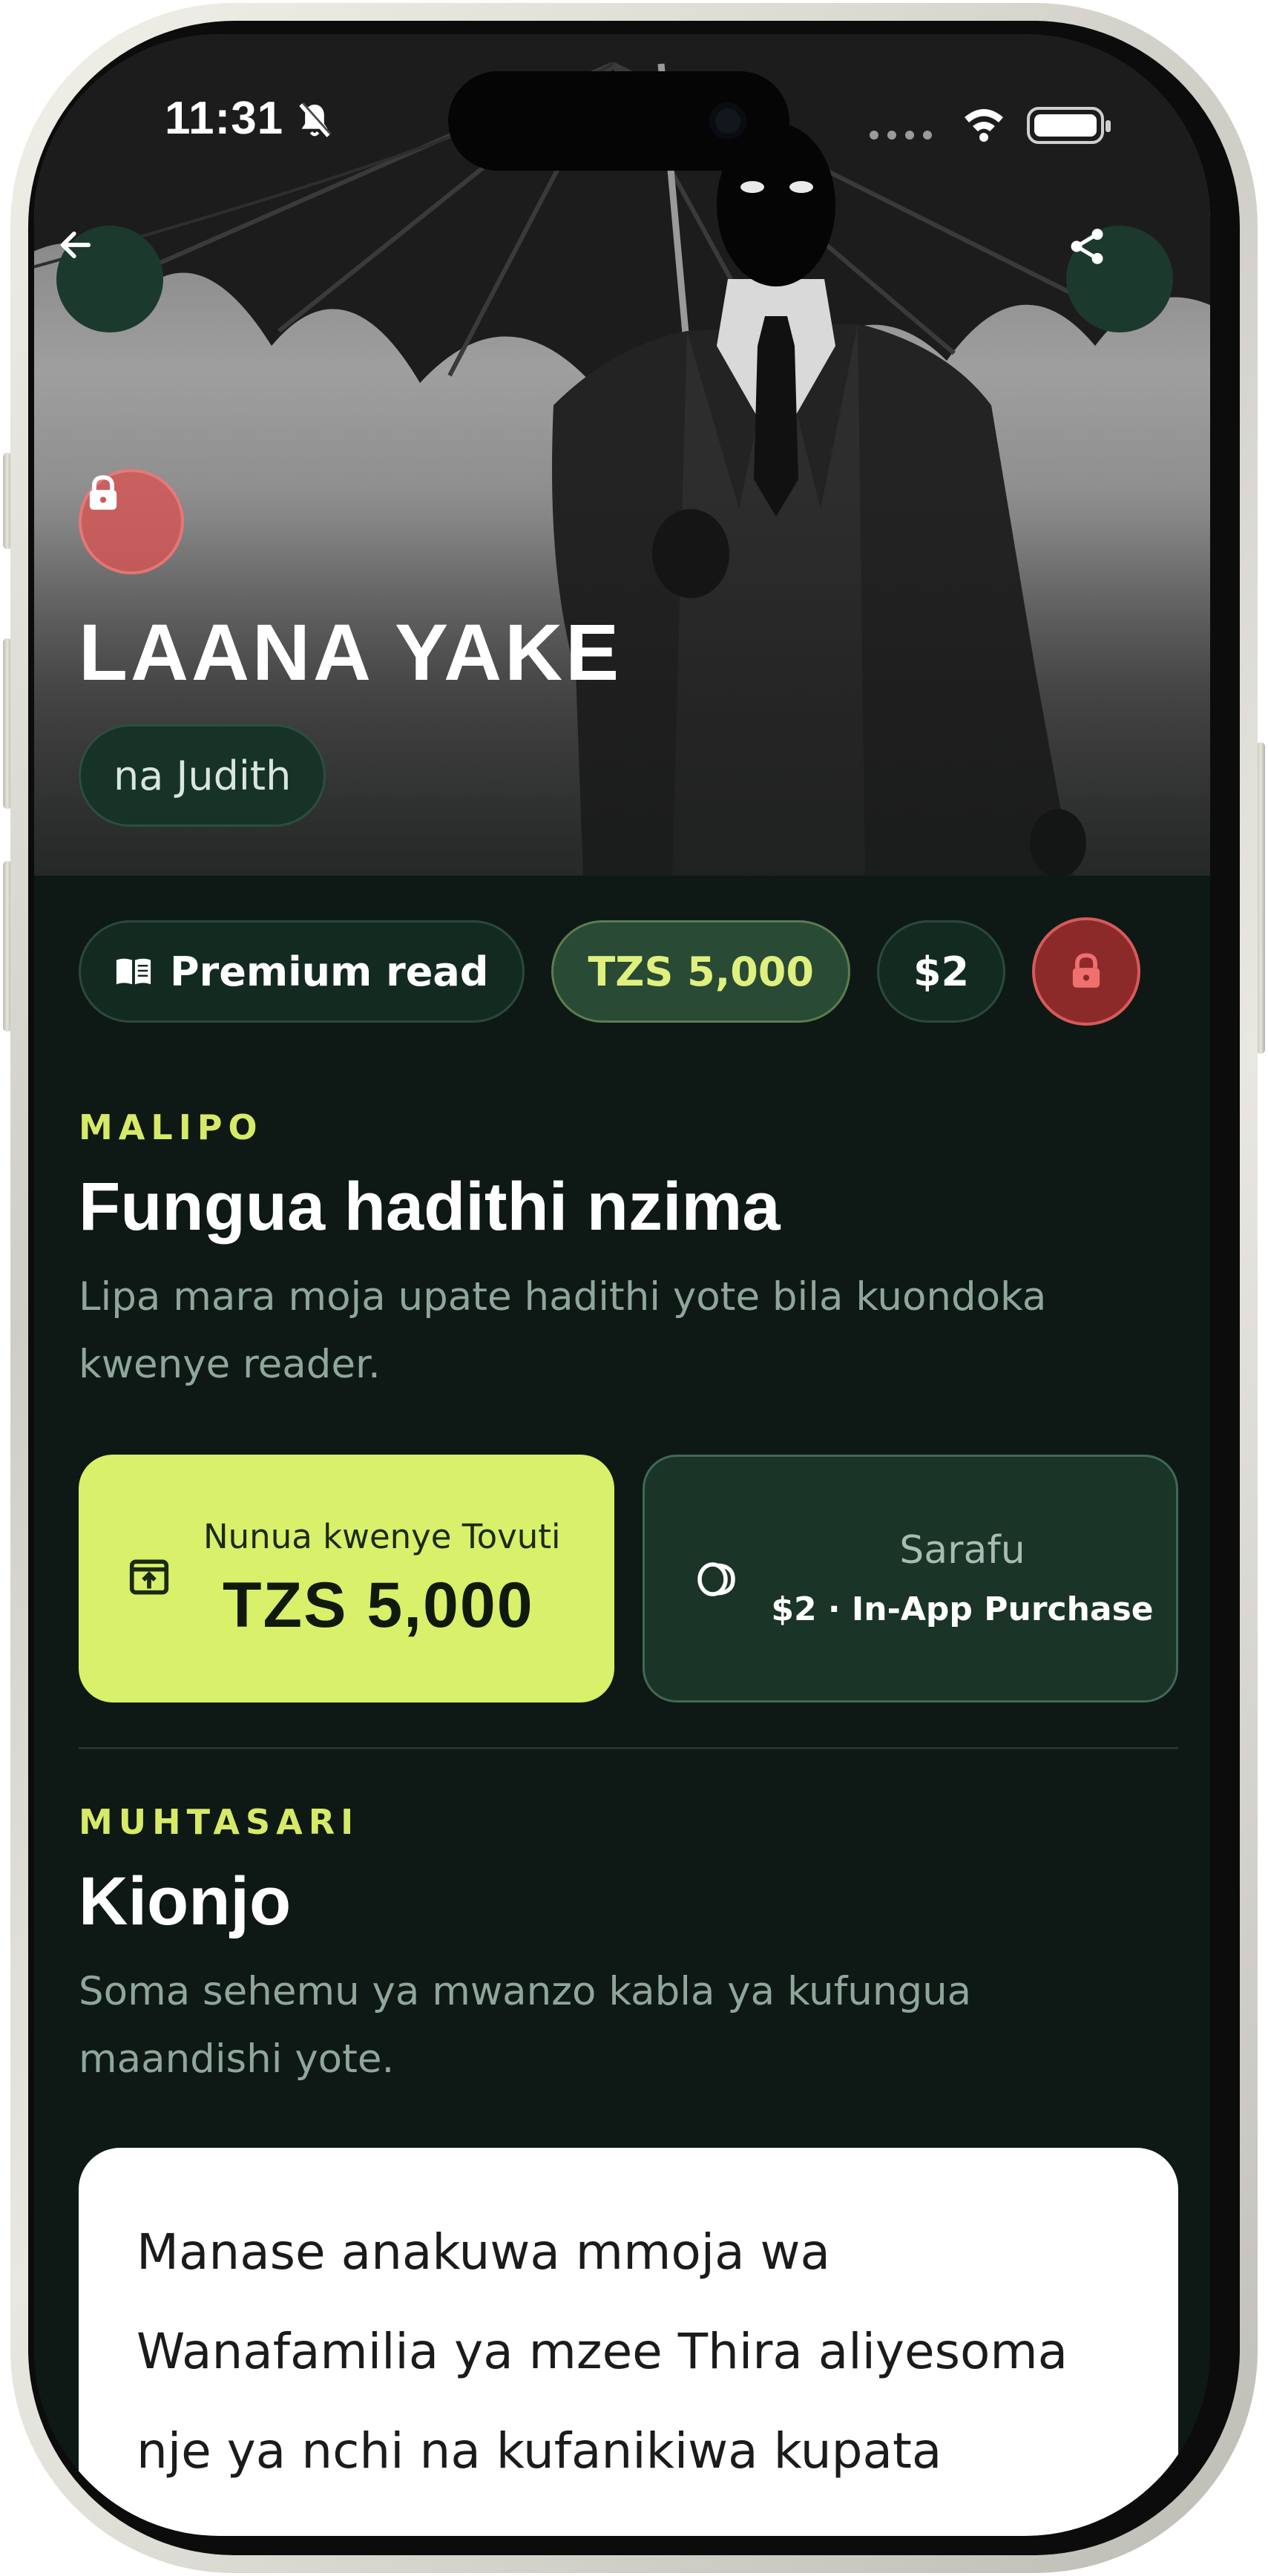 This screenshot has height=2576, width=1268. I want to click on signal-icon, so click(901, 135).